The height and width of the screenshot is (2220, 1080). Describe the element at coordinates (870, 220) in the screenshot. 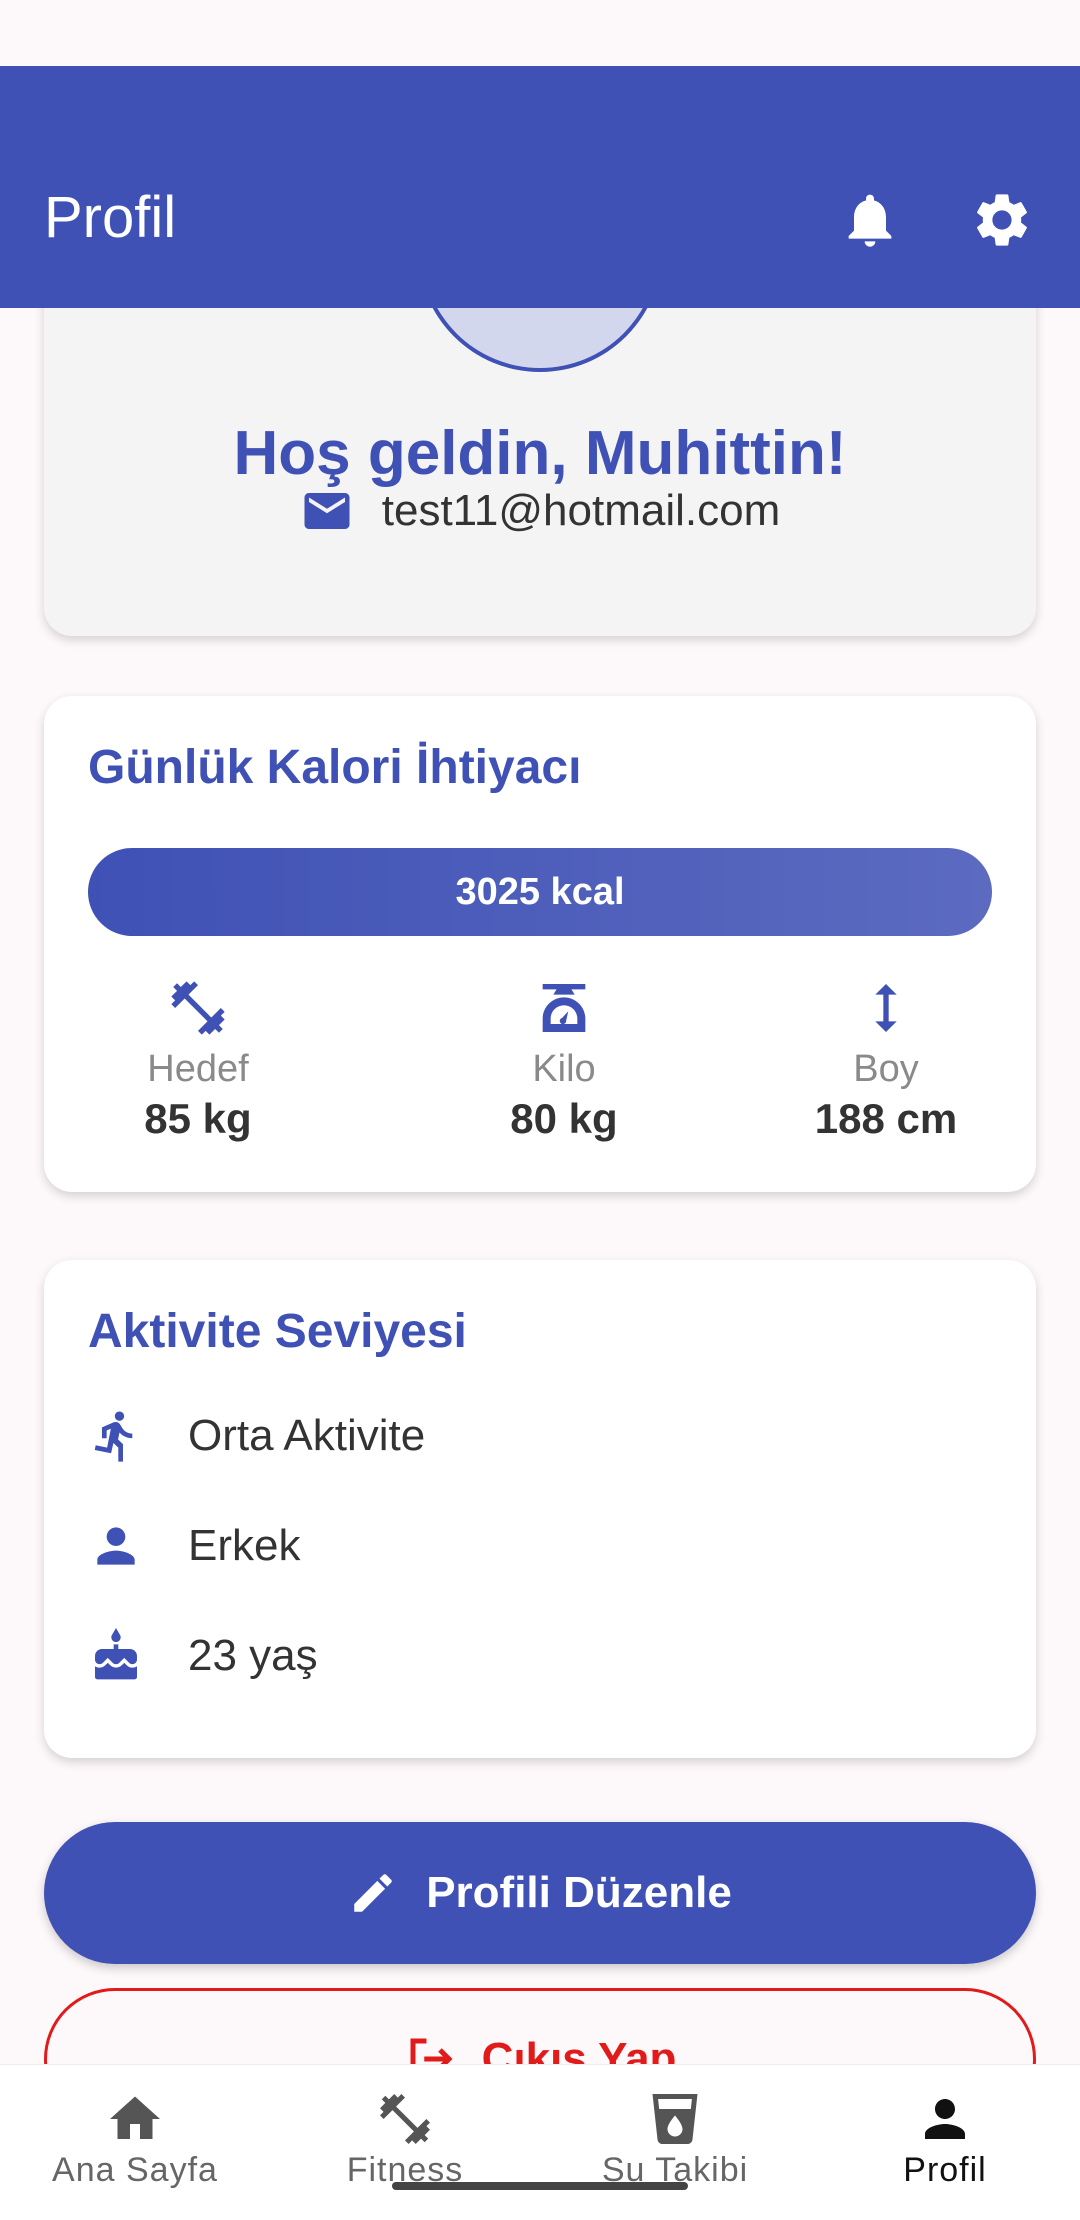

I see `bell-icon` at that location.